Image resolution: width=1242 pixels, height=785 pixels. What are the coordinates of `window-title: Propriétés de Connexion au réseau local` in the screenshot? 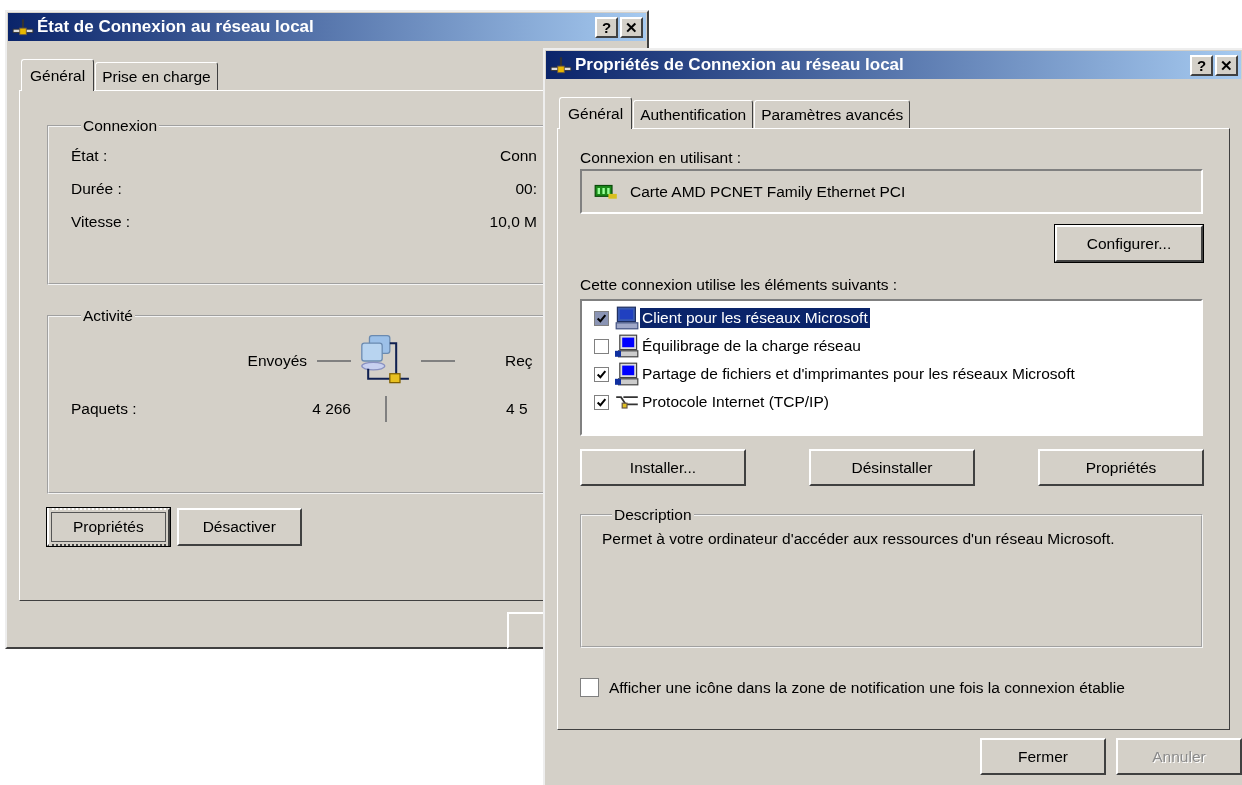 It's located at (740, 65).